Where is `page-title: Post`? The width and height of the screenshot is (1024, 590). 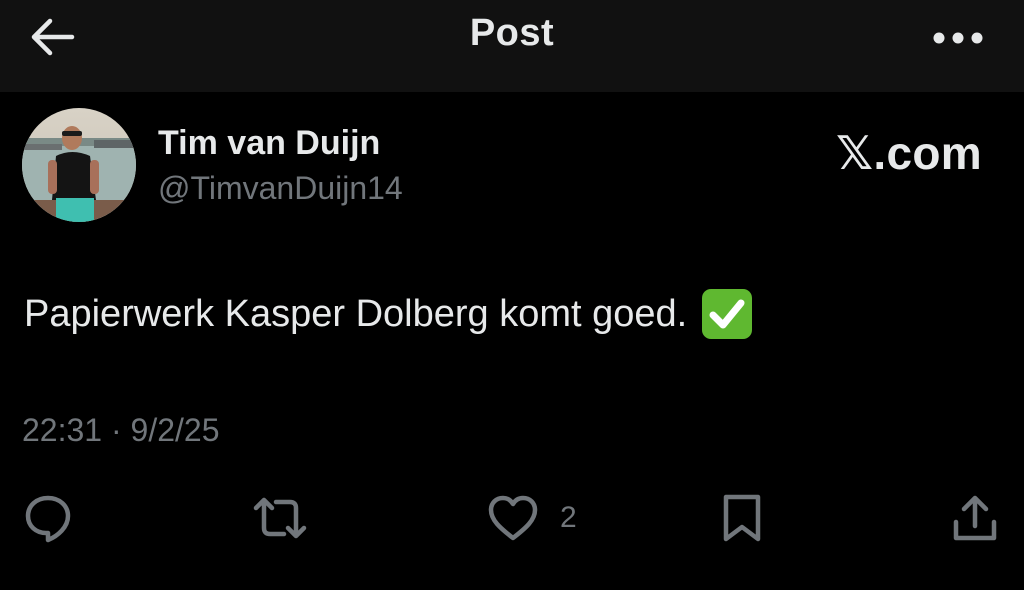
page-title: Post is located at coordinates (512, 33).